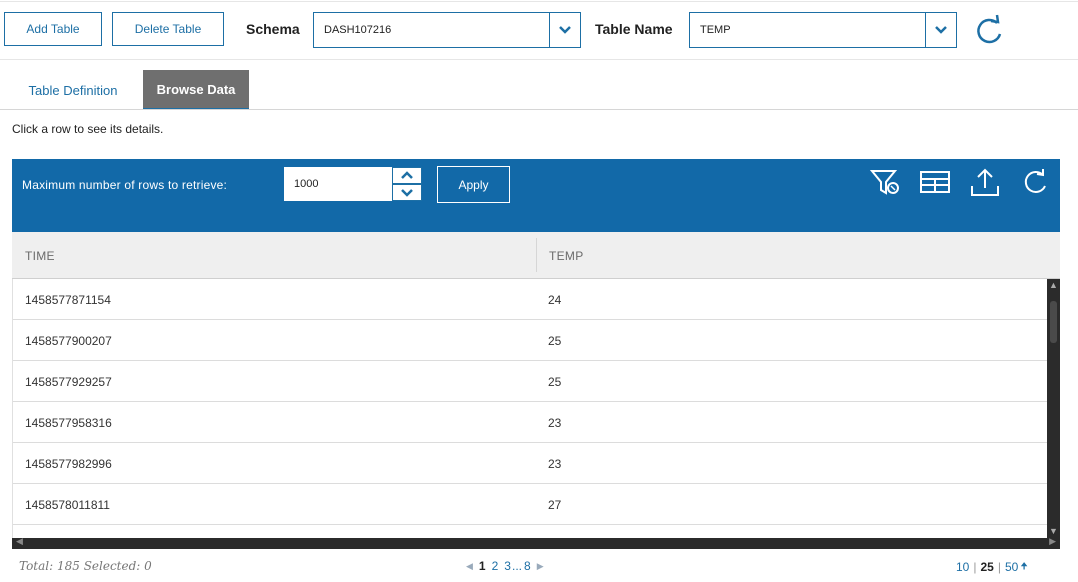  I want to click on schema-label: Schema, so click(273, 29).